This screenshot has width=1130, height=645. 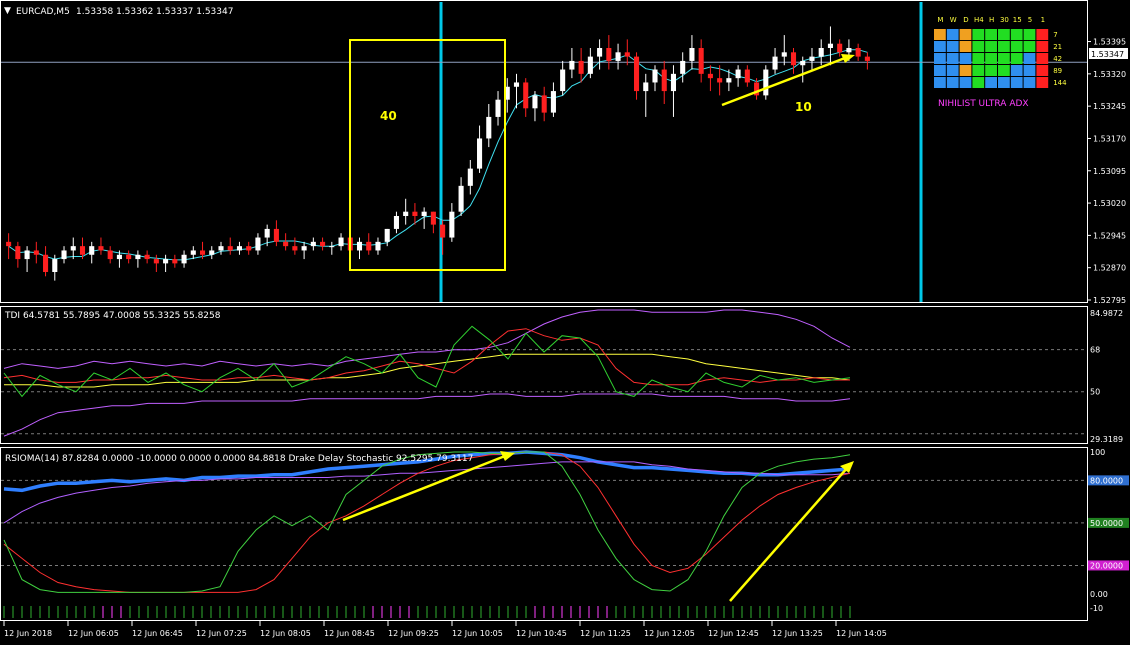 I want to click on price-tick-label: 1.52870, so click(x=1109, y=268).